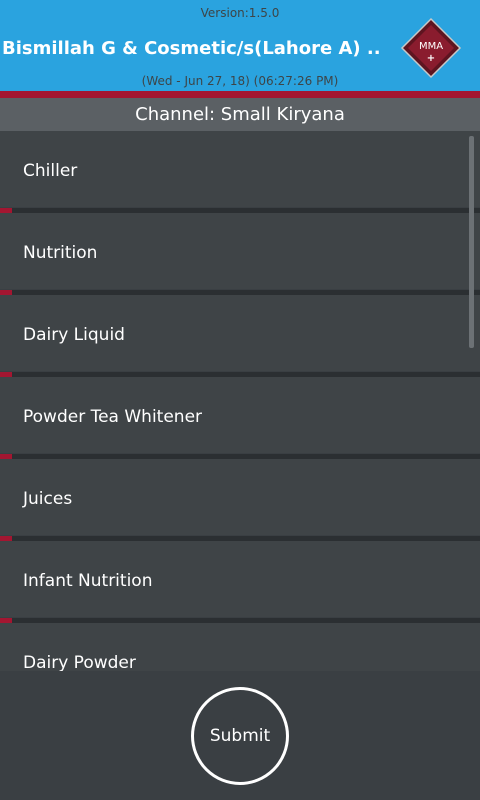 This screenshot has width=480, height=800. Describe the element at coordinates (50, 171) in the screenshot. I see `category-item-label: Chiller` at that location.